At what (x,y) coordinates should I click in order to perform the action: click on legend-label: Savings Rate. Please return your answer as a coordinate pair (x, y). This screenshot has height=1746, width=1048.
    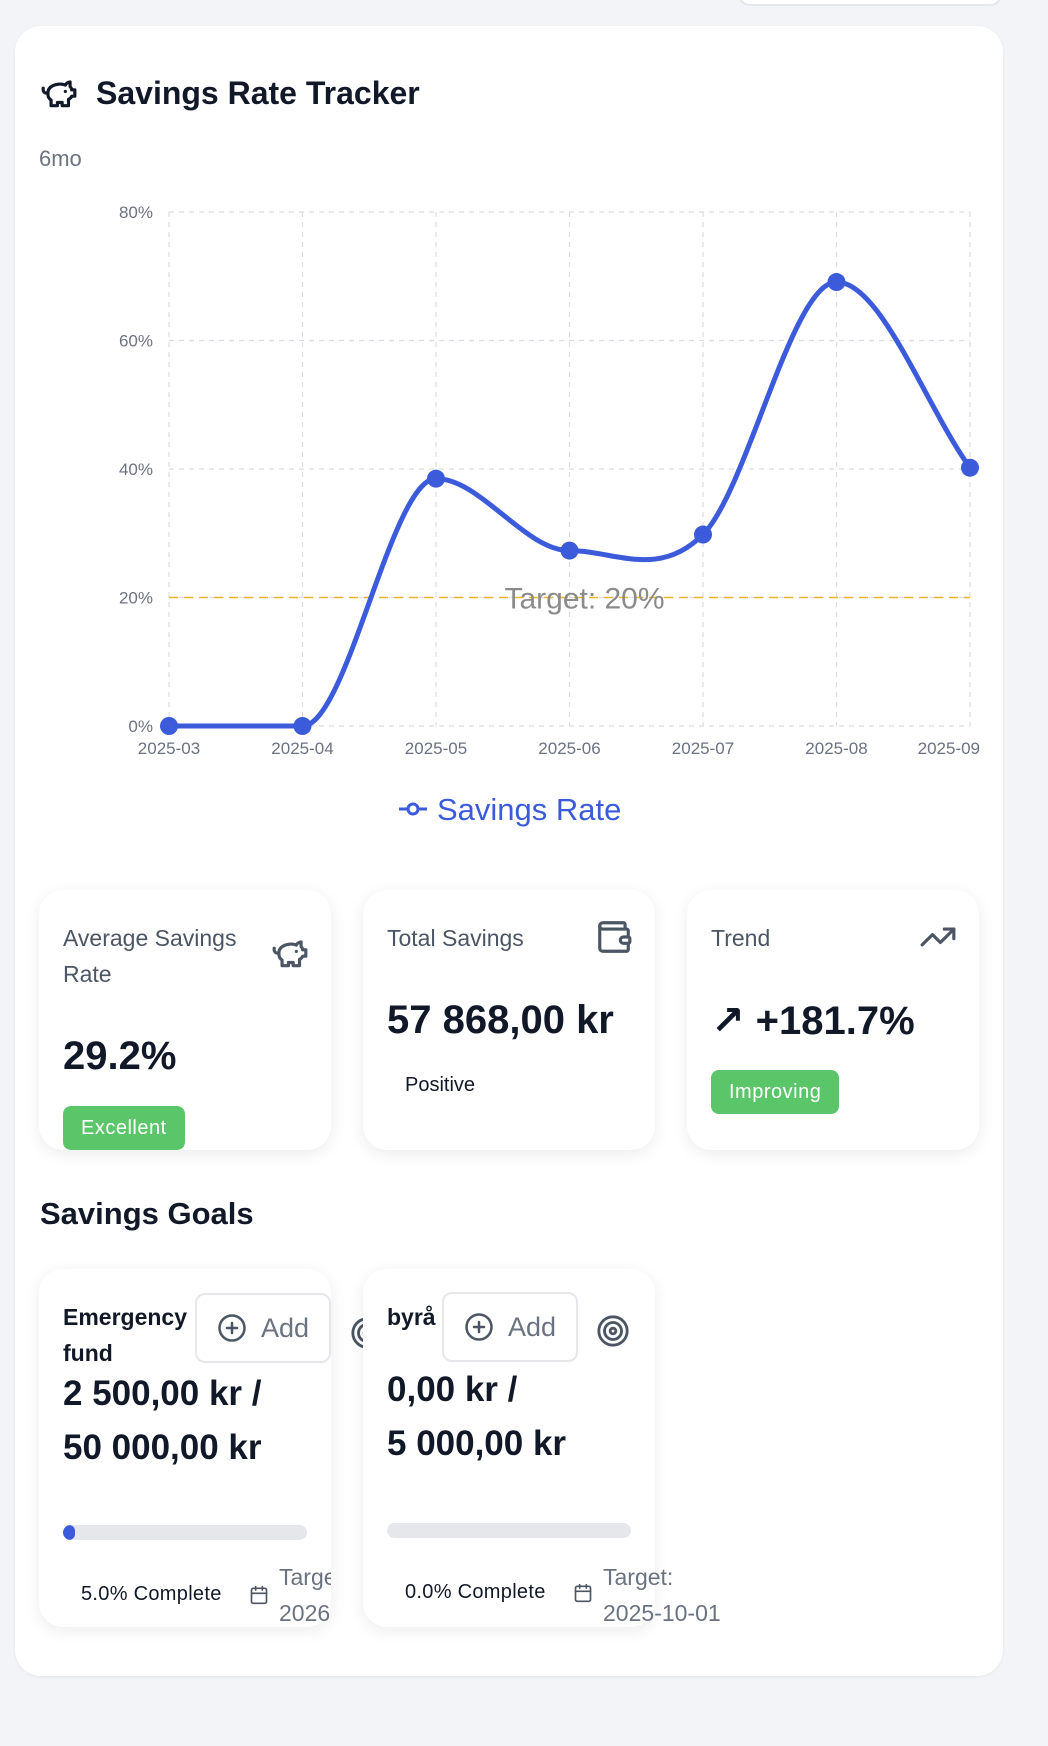
    Looking at the image, I should click on (529, 809).